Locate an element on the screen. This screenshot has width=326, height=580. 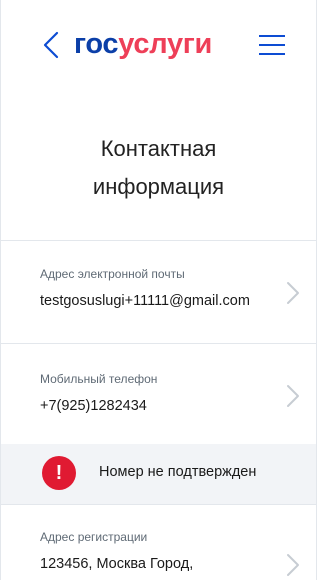
gosuslugi-logo: госуслуги is located at coordinates (143, 44).